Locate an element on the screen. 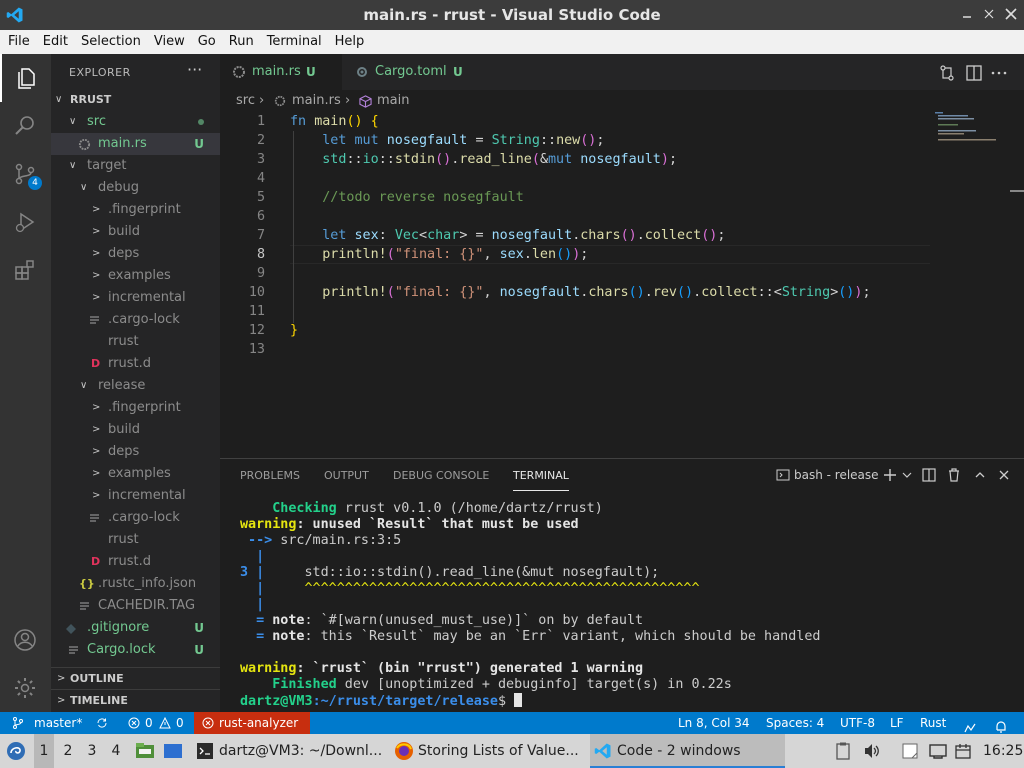 The height and width of the screenshot is (768, 1024). maximize-panel-icon is located at coordinates (980, 475).